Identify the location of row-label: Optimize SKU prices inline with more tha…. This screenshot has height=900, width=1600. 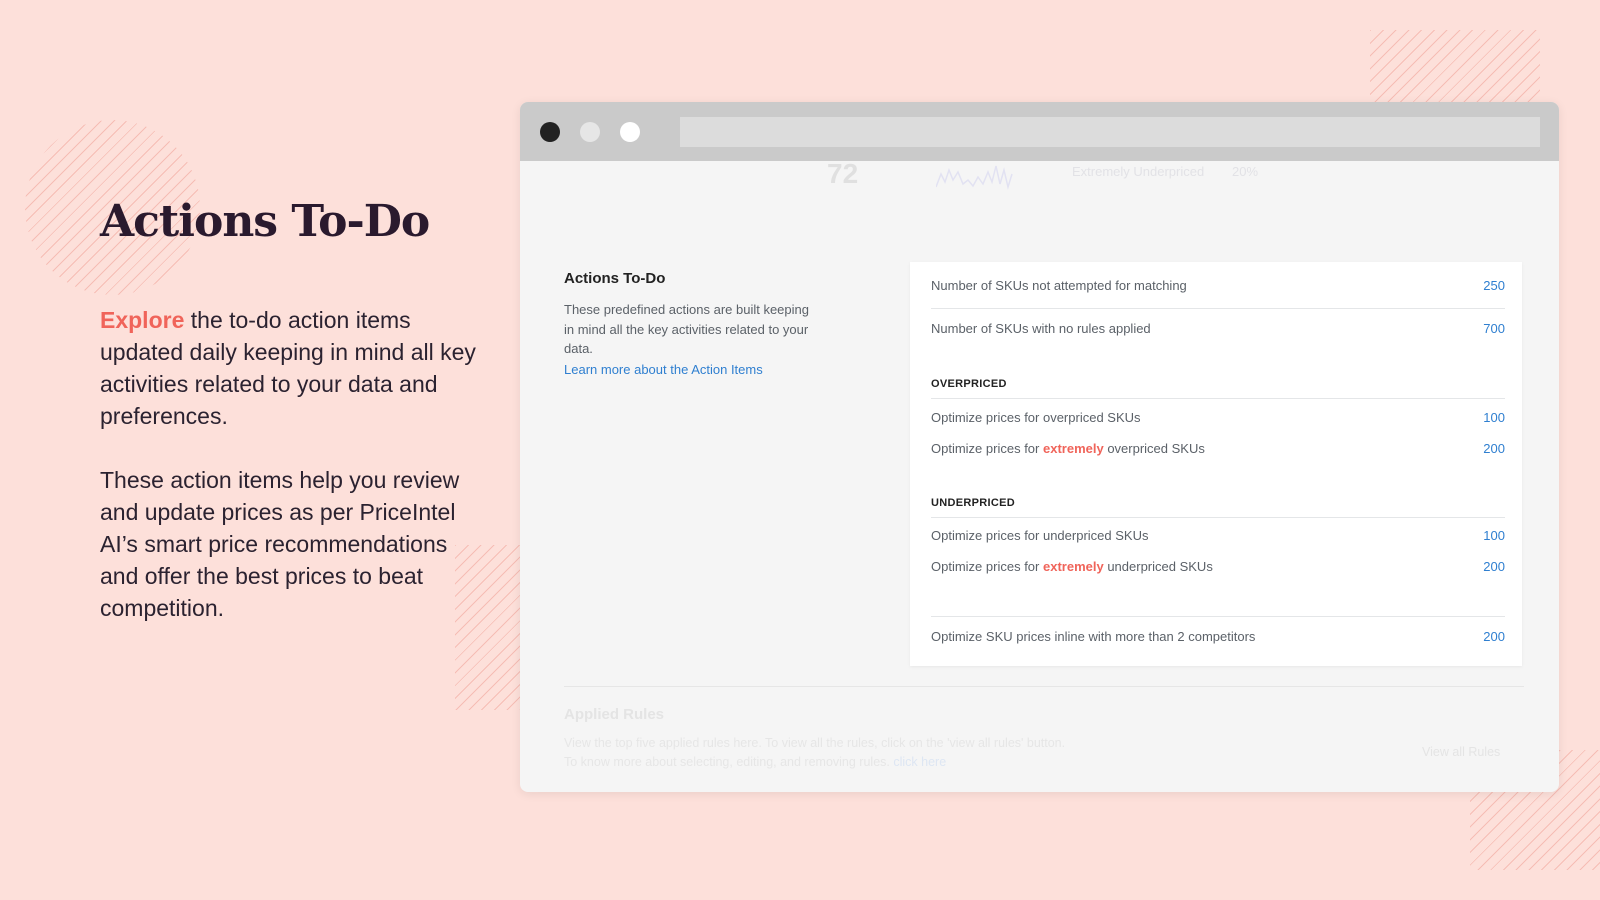
(1093, 636).